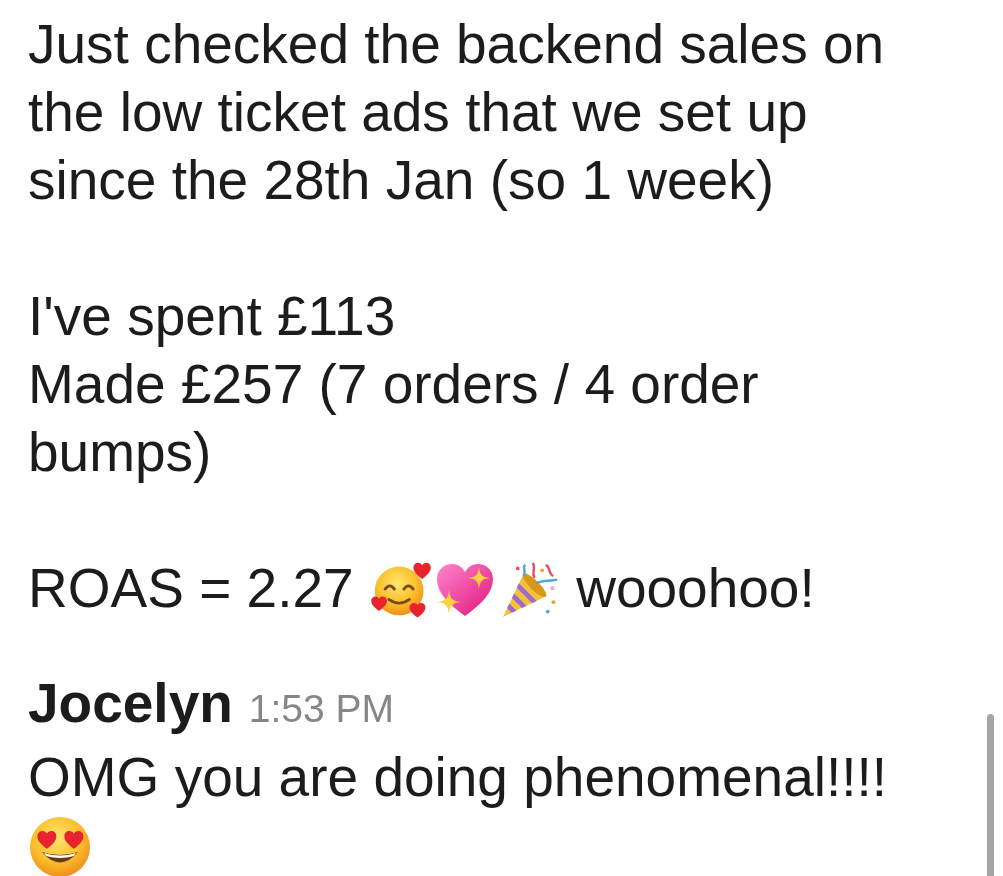 Image resolution: width=1003 pixels, height=876 pixels. Describe the element at coordinates (212, 316) in the screenshot. I see `message-text: I've spent £113` at that location.